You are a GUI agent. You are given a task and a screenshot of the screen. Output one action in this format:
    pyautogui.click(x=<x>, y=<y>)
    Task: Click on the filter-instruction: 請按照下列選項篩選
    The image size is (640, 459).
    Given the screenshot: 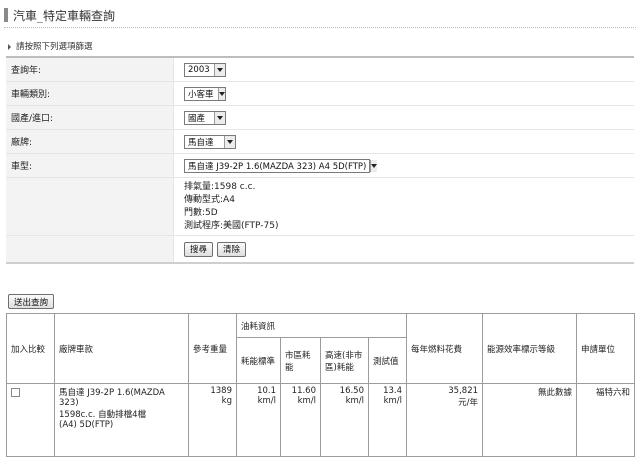 What is the action you would take?
    pyautogui.click(x=50, y=46)
    